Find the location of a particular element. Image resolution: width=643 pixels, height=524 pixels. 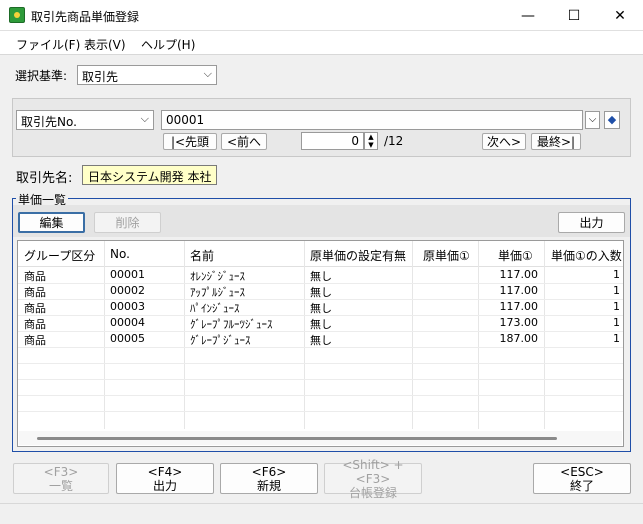

cell-name: ﾊﾟｲﾝｼﾞｭｰｽ is located at coordinates (215, 308).